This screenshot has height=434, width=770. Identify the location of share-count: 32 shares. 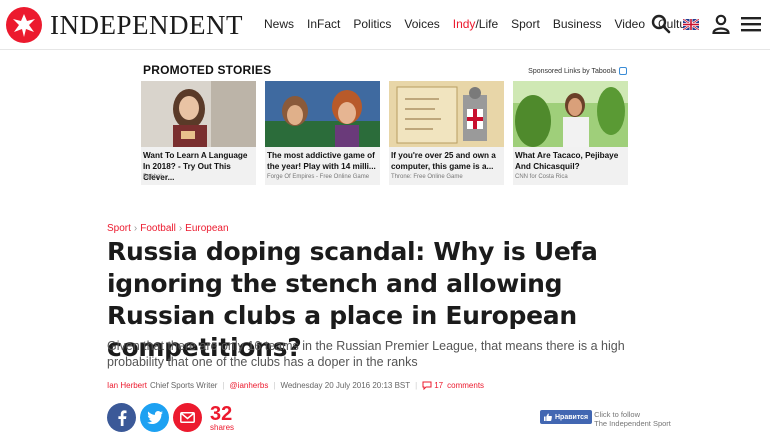
(222, 418).